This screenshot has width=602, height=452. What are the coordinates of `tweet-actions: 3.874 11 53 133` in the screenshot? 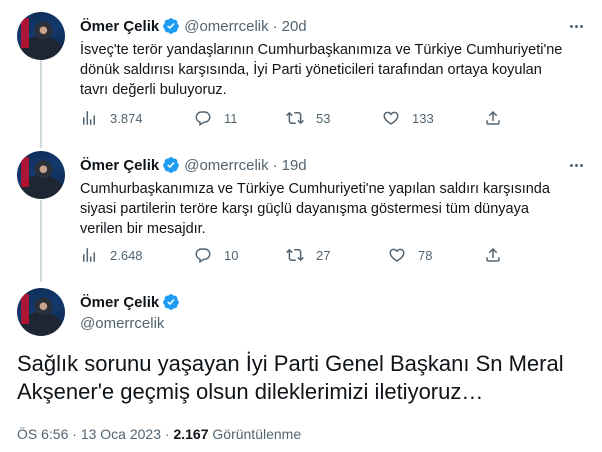 It's located at (300, 118).